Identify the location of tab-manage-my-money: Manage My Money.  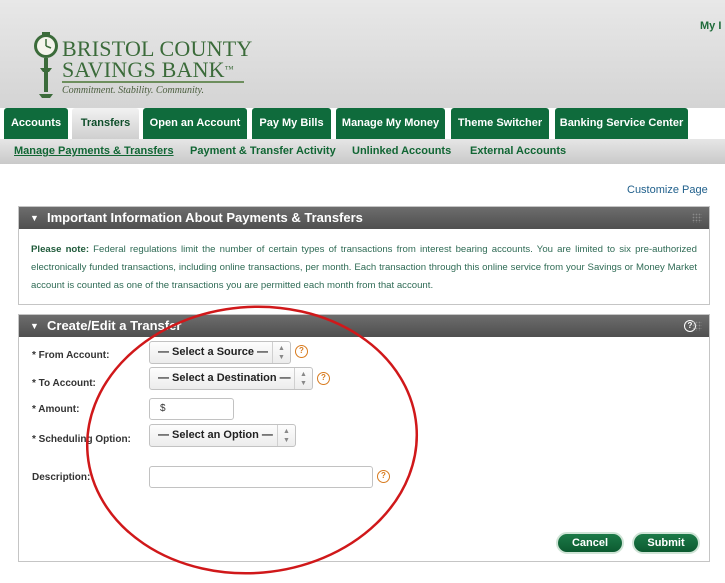
(390, 123).